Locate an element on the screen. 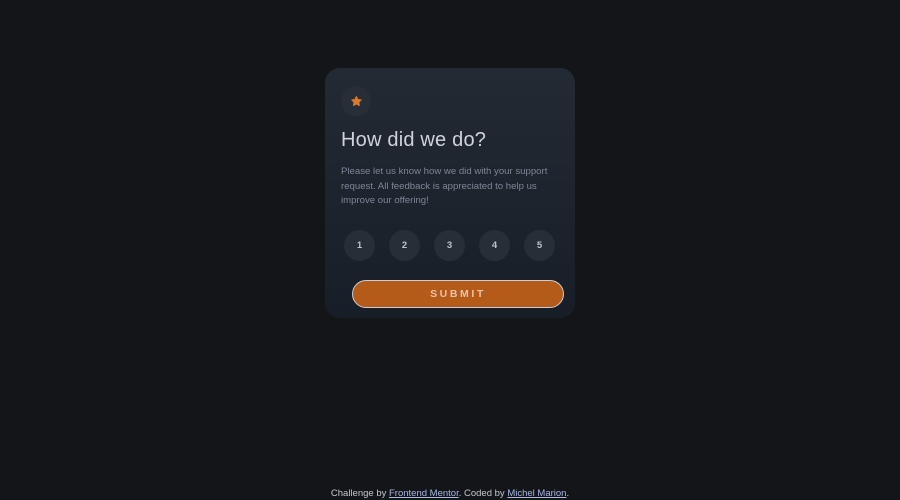 This screenshot has height=500, width=900. footer-challenge-prefix: Challenge by is located at coordinates (359, 493).